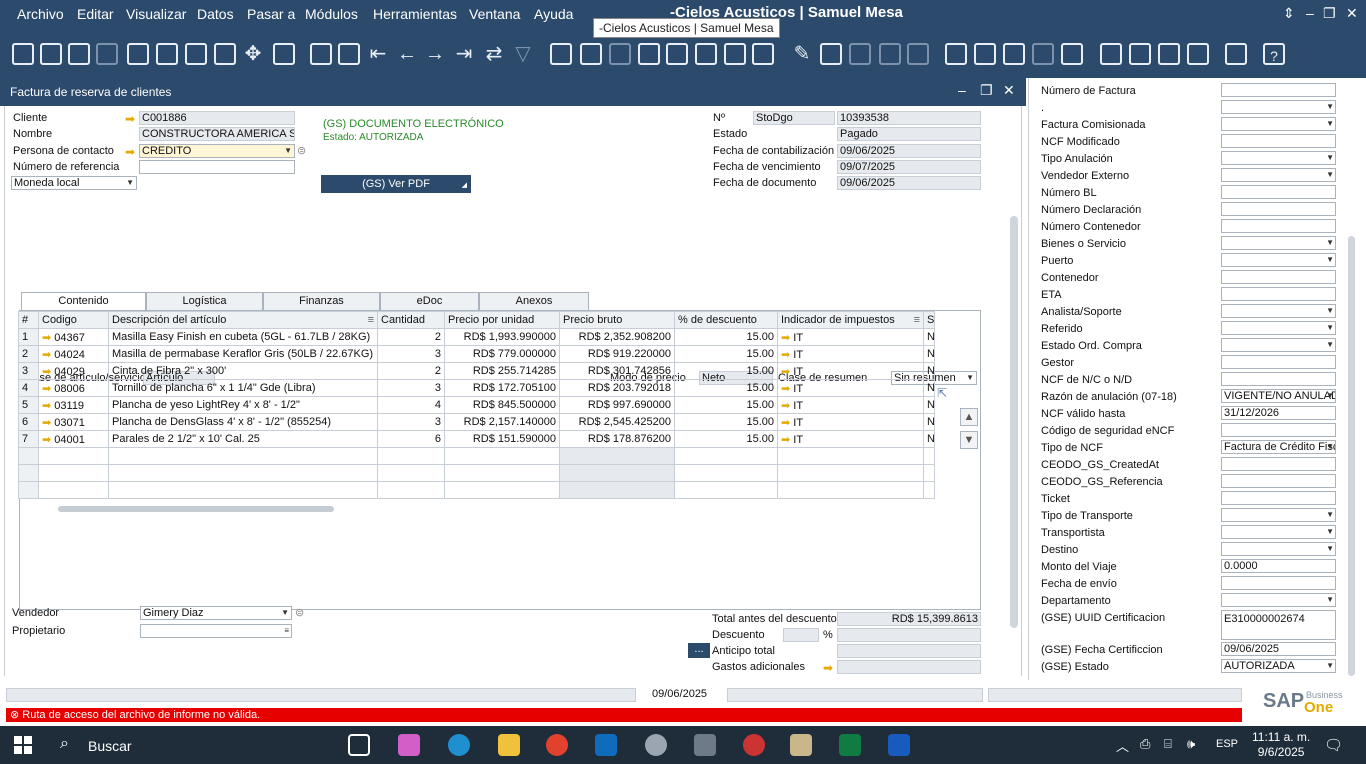  I want to click on tab-edoc: eDoc, so click(429, 301).